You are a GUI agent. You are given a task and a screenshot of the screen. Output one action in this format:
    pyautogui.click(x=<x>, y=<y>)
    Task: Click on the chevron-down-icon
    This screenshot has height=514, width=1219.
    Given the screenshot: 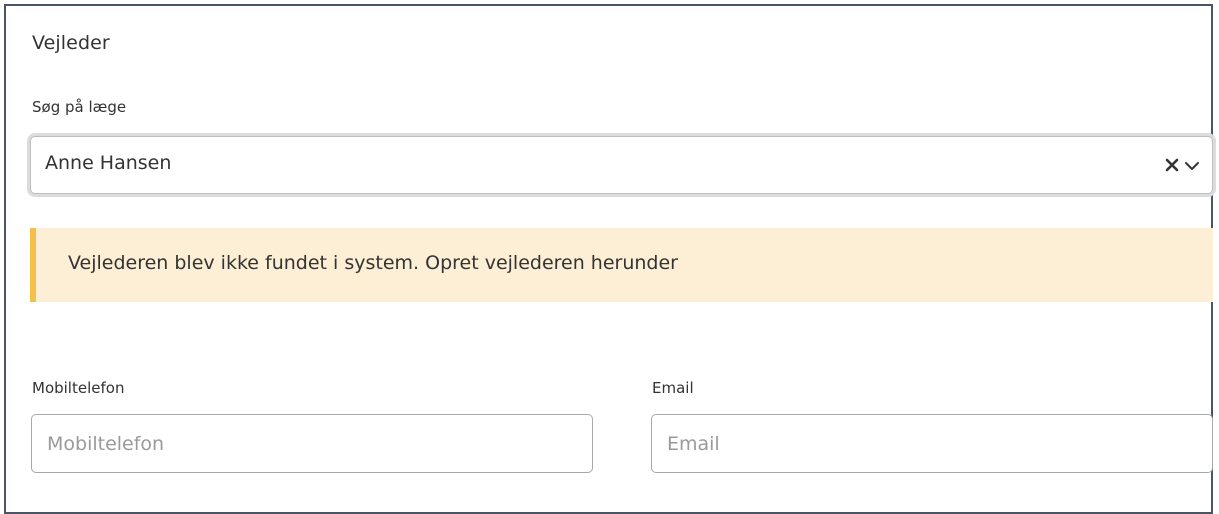 What is the action you would take?
    pyautogui.click(x=1192, y=166)
    